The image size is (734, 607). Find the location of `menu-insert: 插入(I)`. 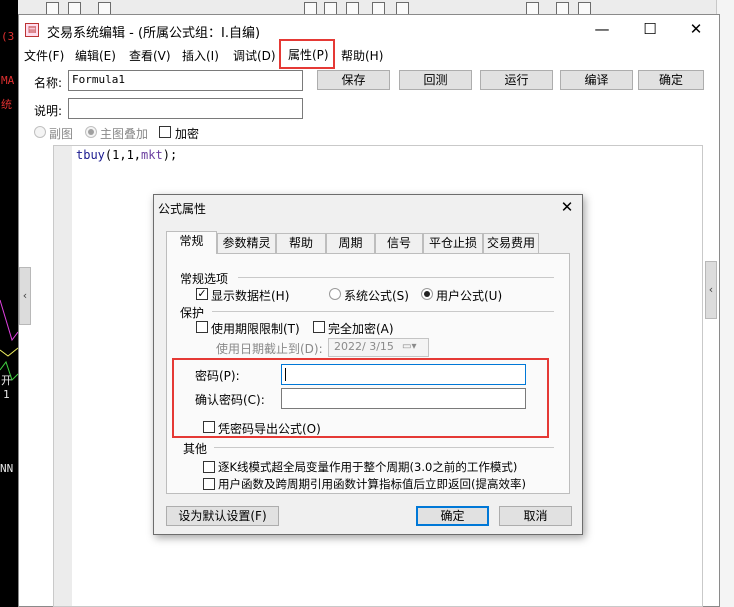

menu-insert: 插入(I) is located at coordinates (200, 55).